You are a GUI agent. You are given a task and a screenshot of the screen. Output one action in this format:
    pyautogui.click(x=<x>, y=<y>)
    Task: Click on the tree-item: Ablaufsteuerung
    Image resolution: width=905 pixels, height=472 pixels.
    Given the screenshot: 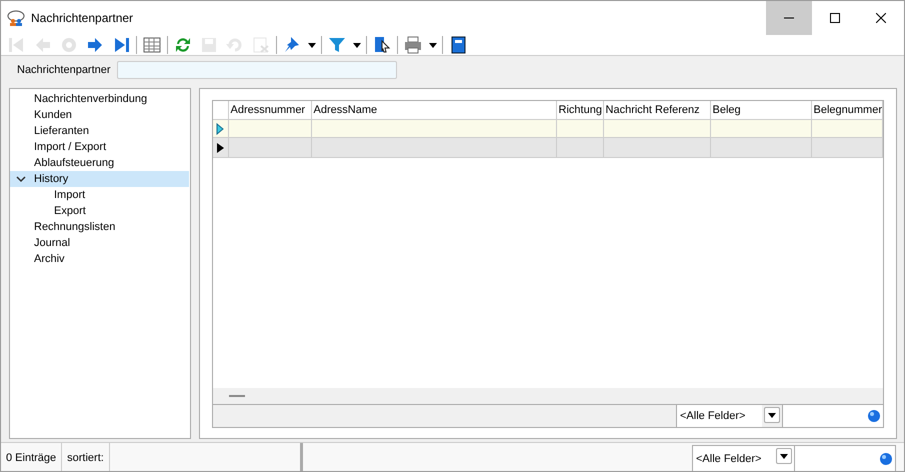 What is the action you would take?
    pyautogui.click(x=99, y=163)
    